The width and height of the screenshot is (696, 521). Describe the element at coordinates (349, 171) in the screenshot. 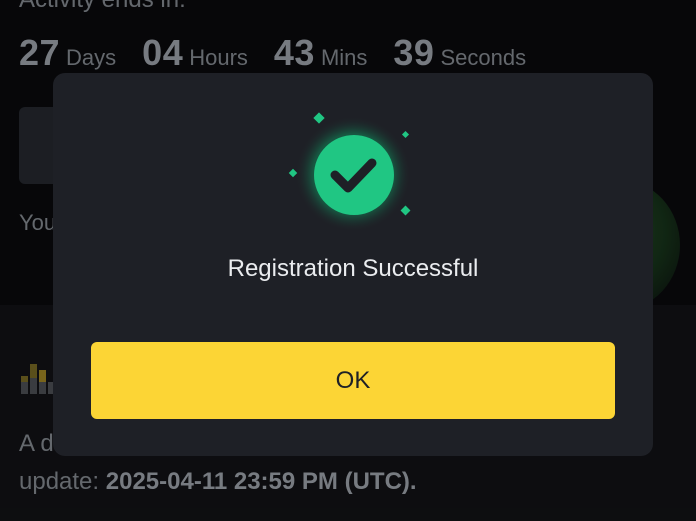

I see `checkmark-circle-icon` at that location.